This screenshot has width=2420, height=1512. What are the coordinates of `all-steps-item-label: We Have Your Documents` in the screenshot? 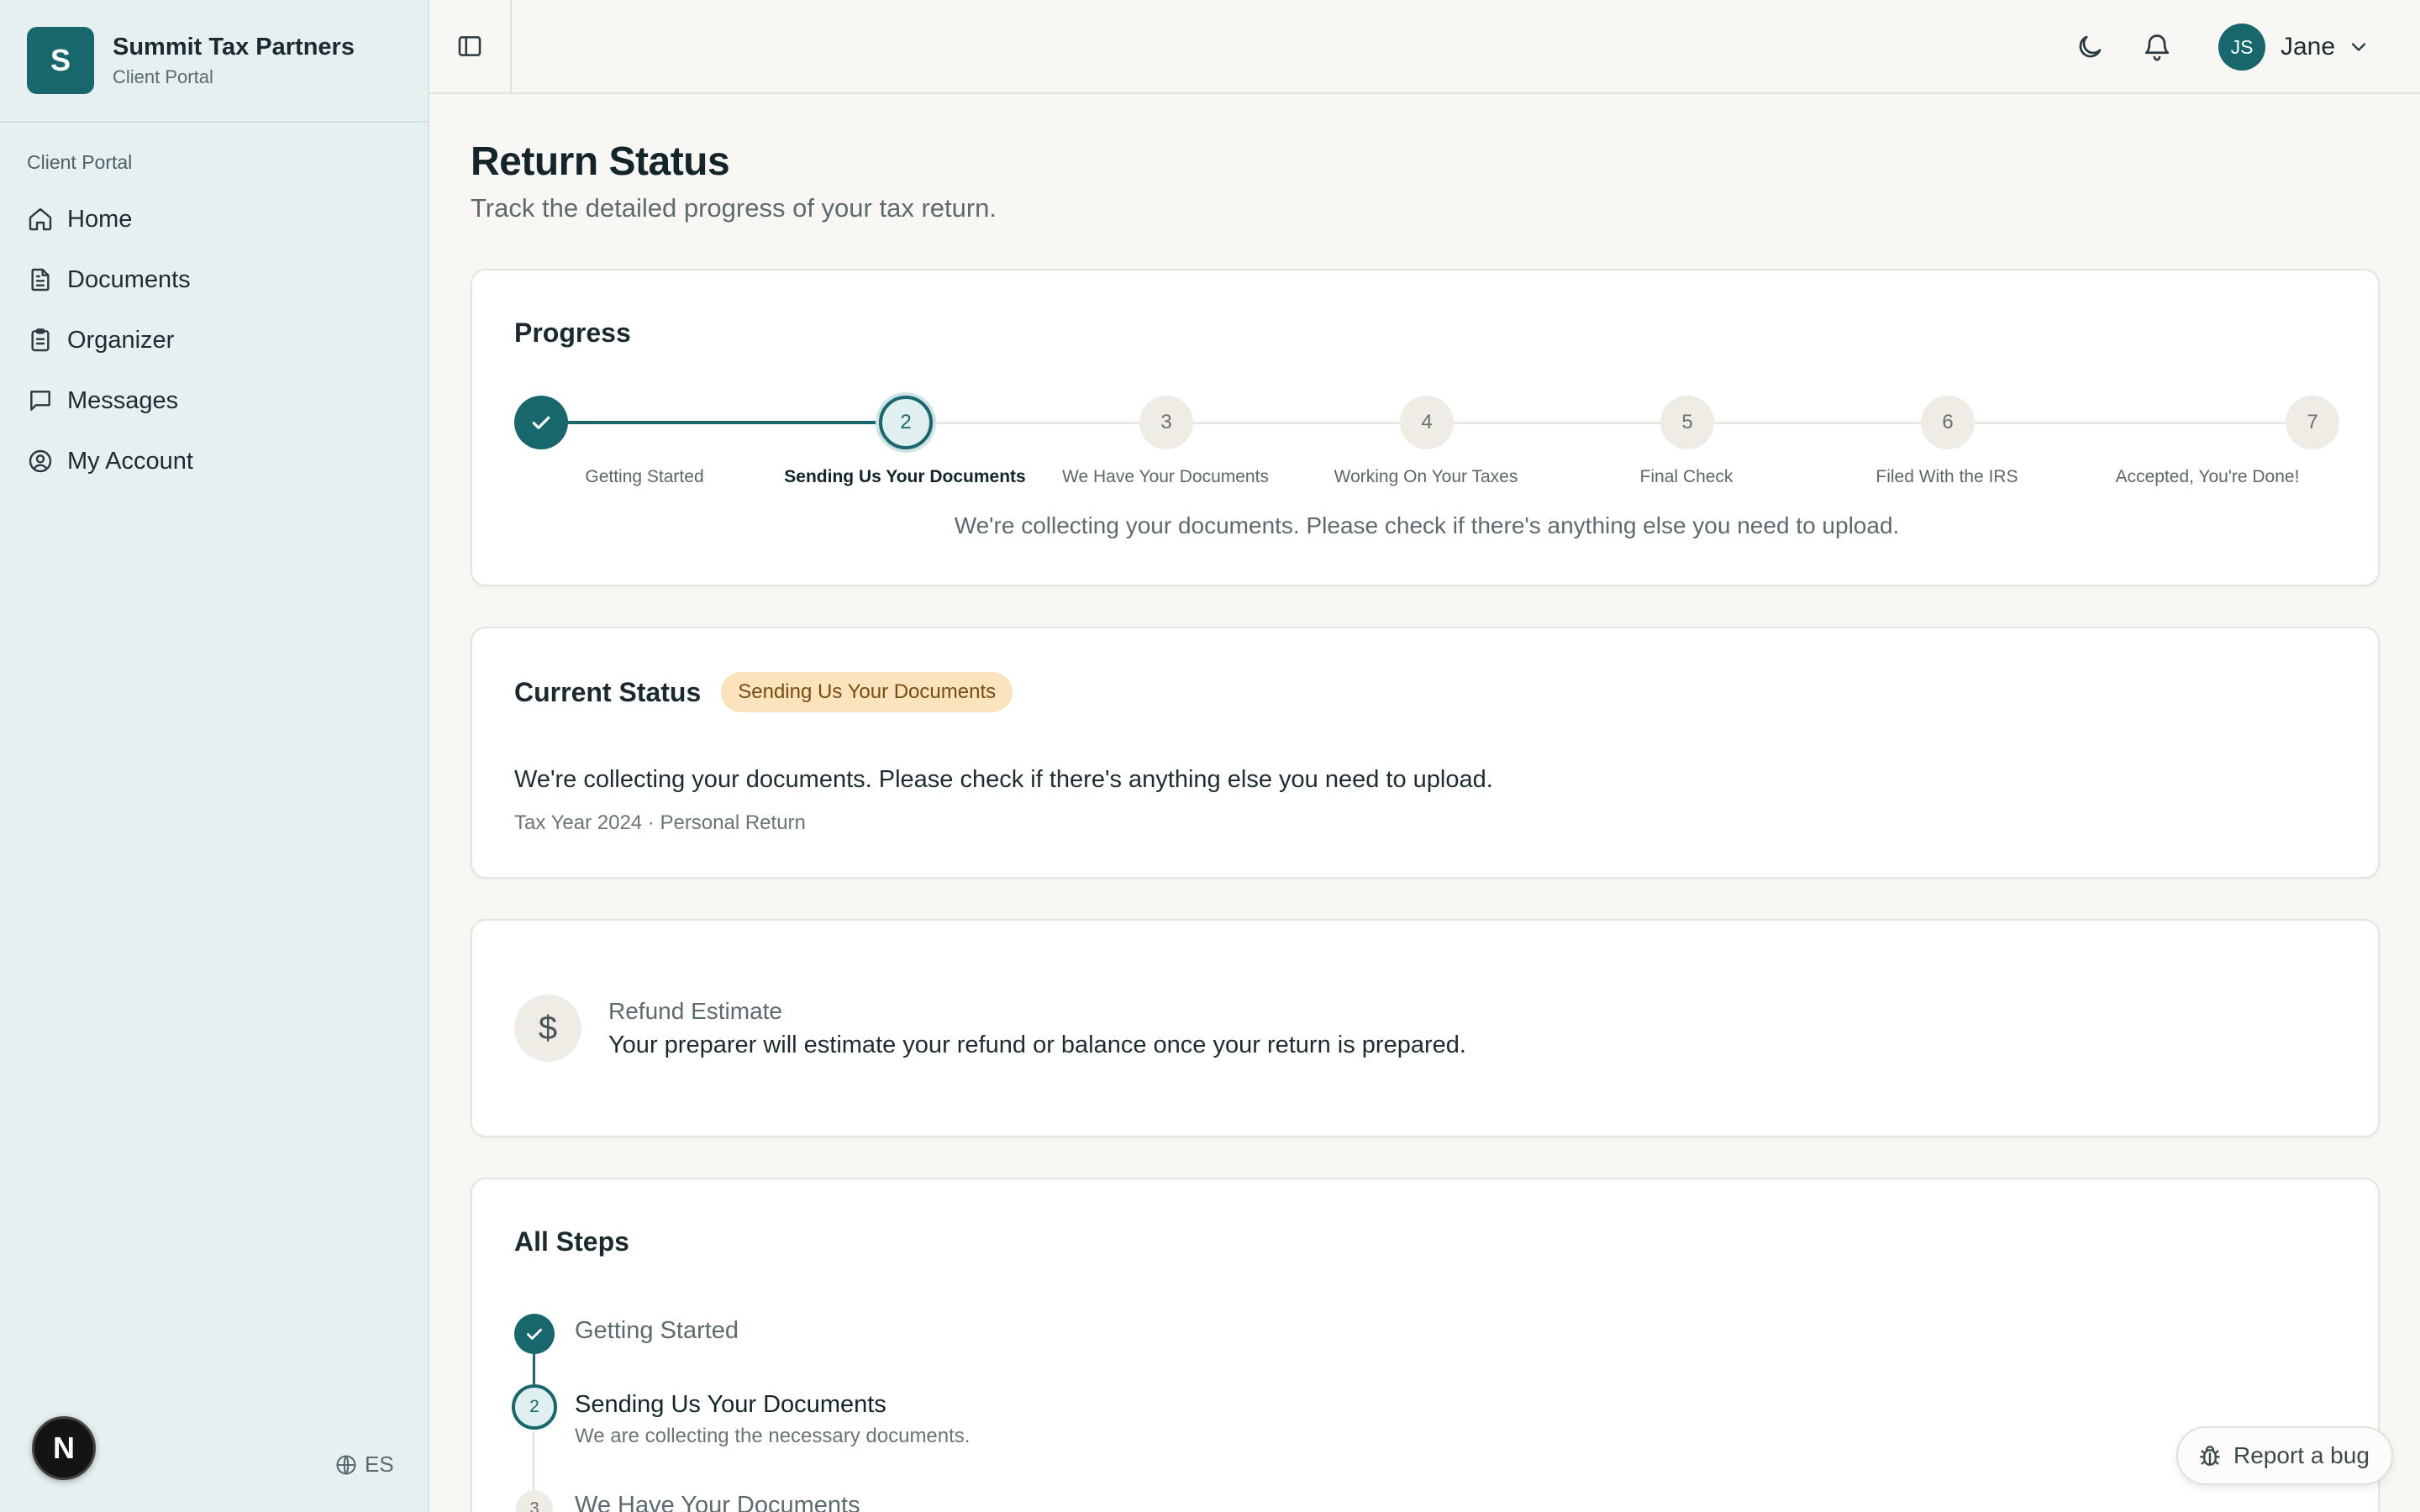 It's located at (718, 1502).